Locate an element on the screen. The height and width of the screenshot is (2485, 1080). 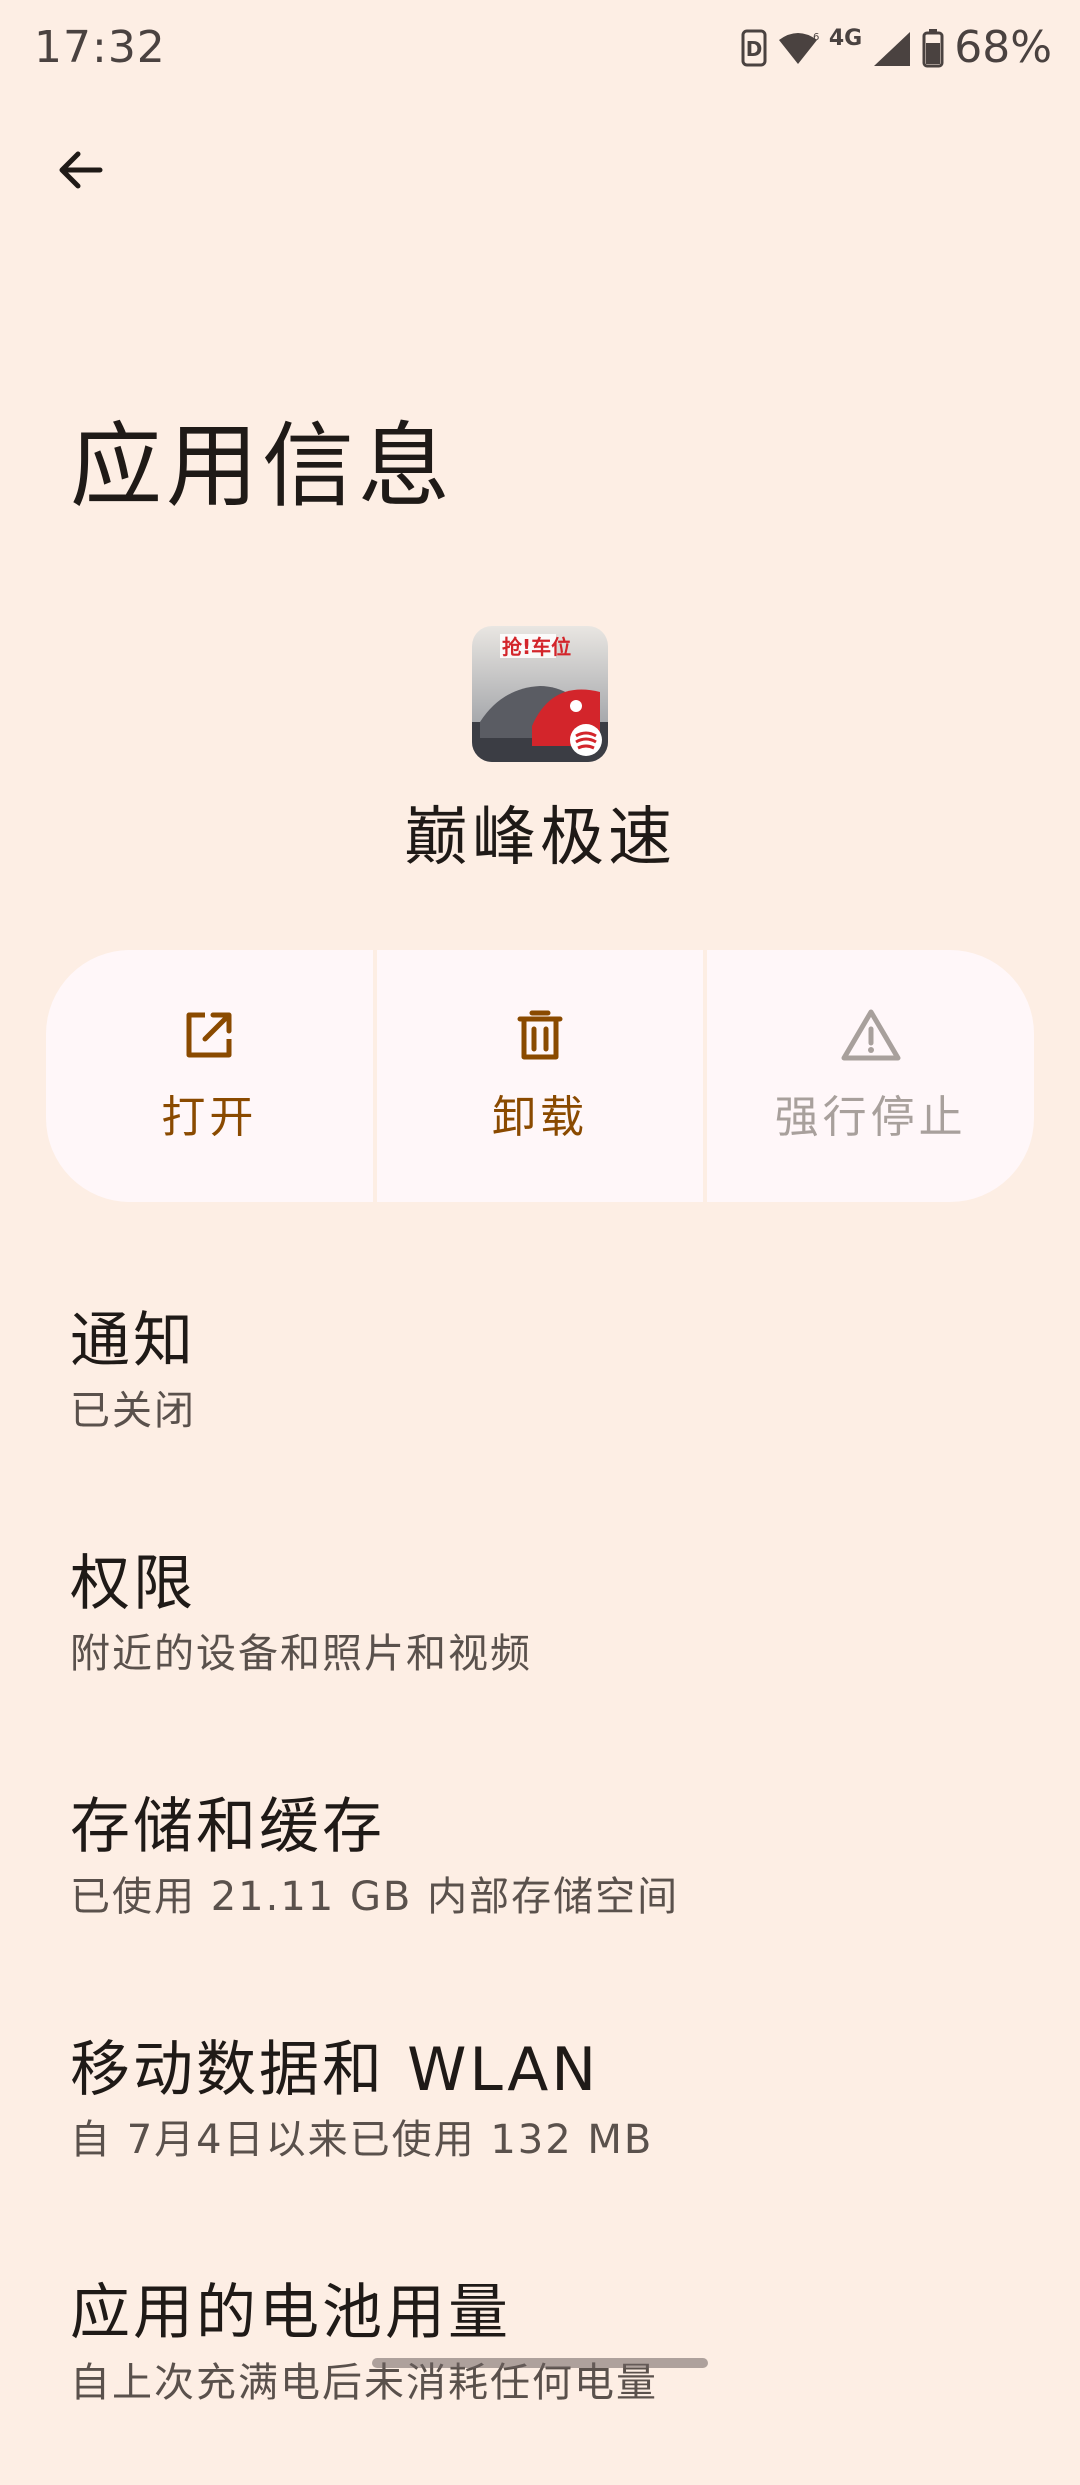
app-name: 巅峰极速 is located at coordinates (540, 838).